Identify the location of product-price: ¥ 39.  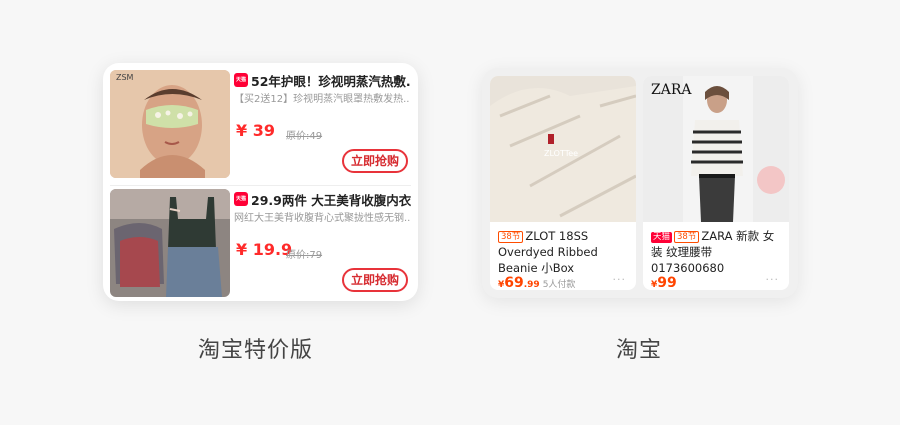
(255, 130).